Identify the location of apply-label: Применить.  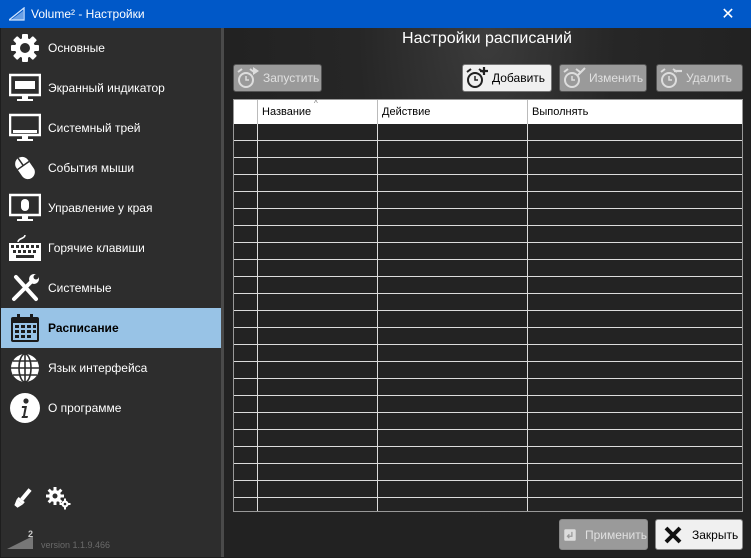
(615, 534).